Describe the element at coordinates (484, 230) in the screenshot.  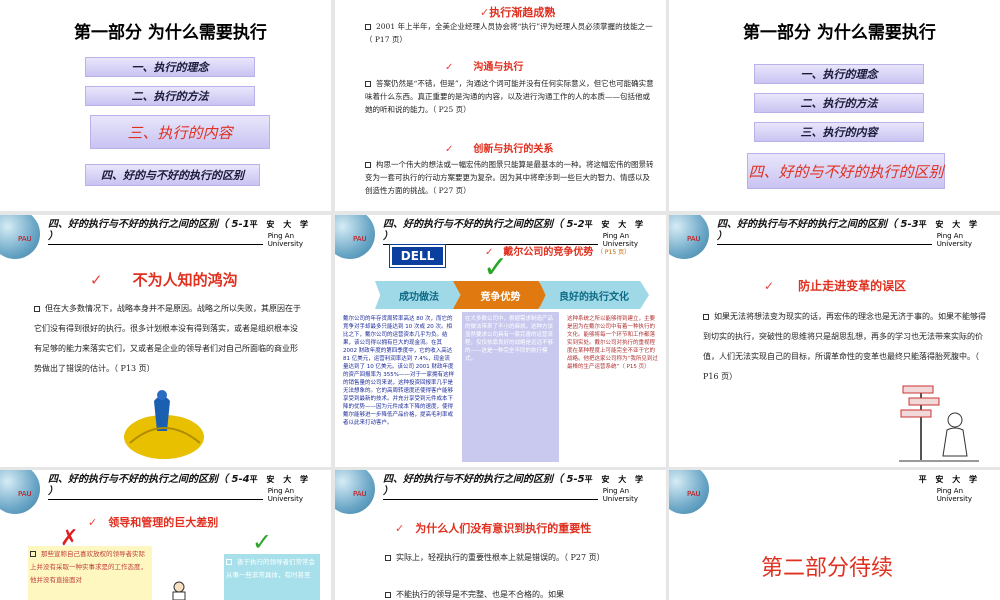
I see `slide-title: 四、好的执行与不好的执行之间的区别（ 5-2 ）` at that location.